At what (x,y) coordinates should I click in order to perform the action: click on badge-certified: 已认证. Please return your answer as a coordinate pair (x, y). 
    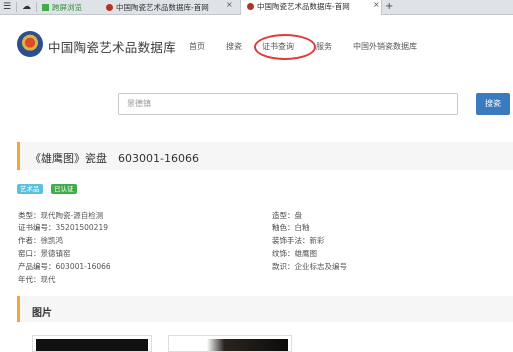
    Looking at the image, I should click on (64, 189).